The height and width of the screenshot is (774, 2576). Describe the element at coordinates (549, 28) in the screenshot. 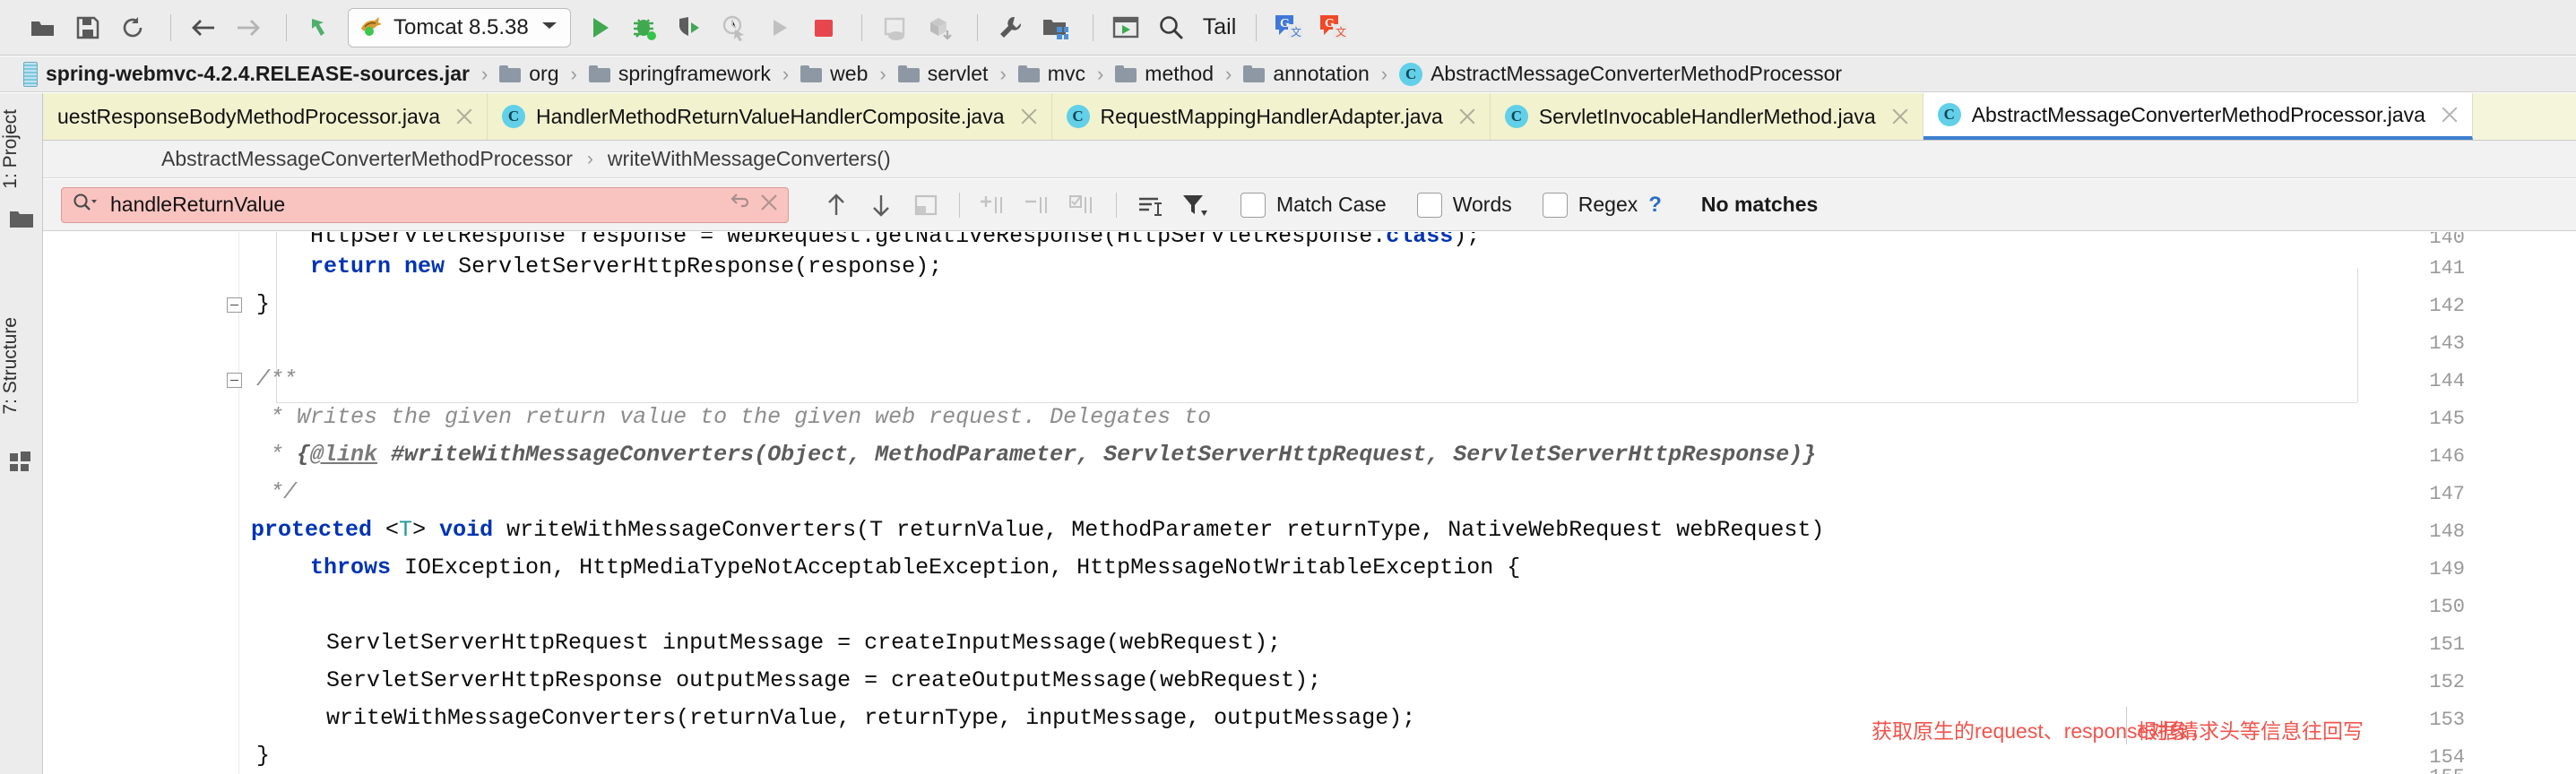

I see `chevron-down-icon` at that location.